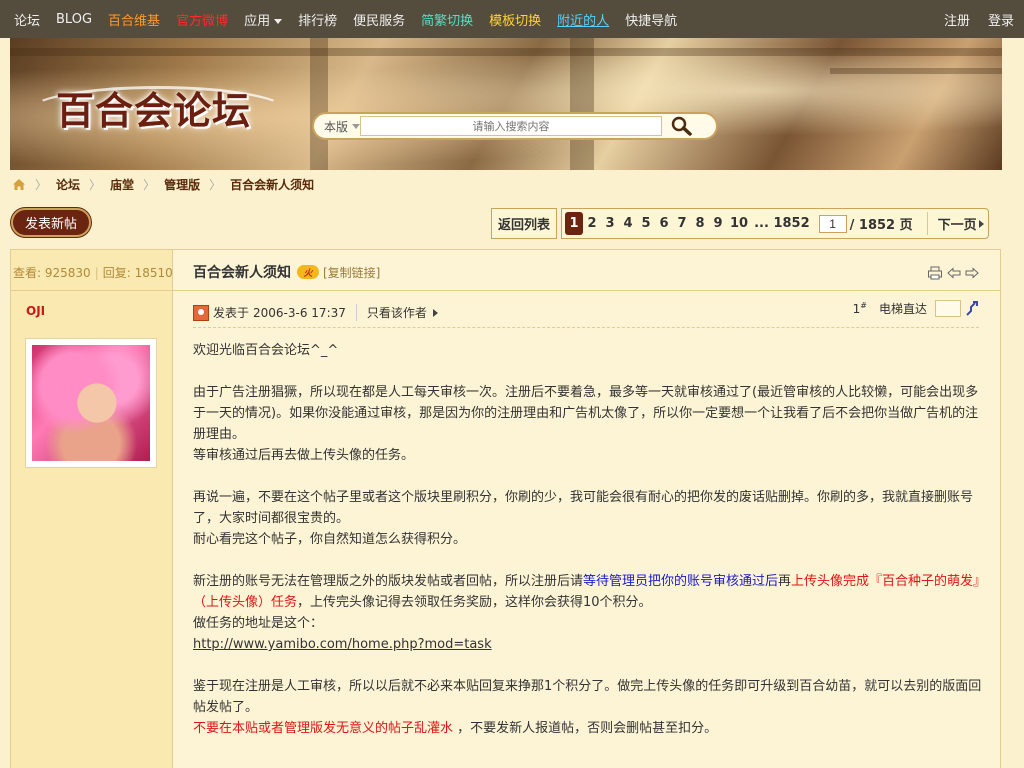  Describe the element at coordinates (74, 19) in the screenshot. I see `nav-blog: BLOG` at that location.